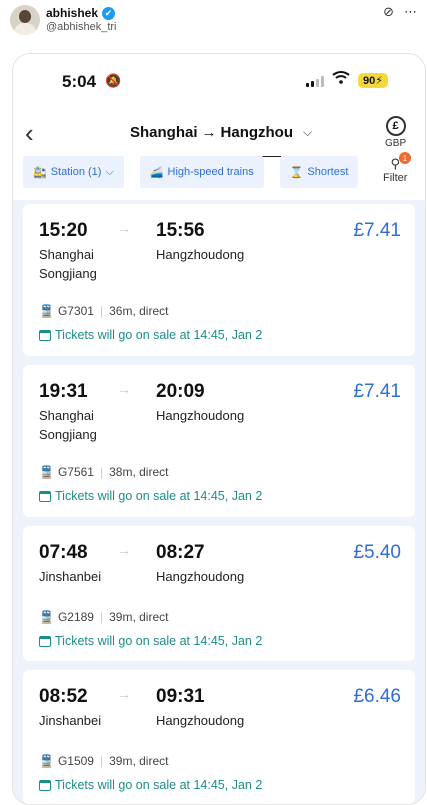 Image resolution: width=427 pixels, height=805 pixels. I want to click on ticket-price: £6.46, so click(377, 696).